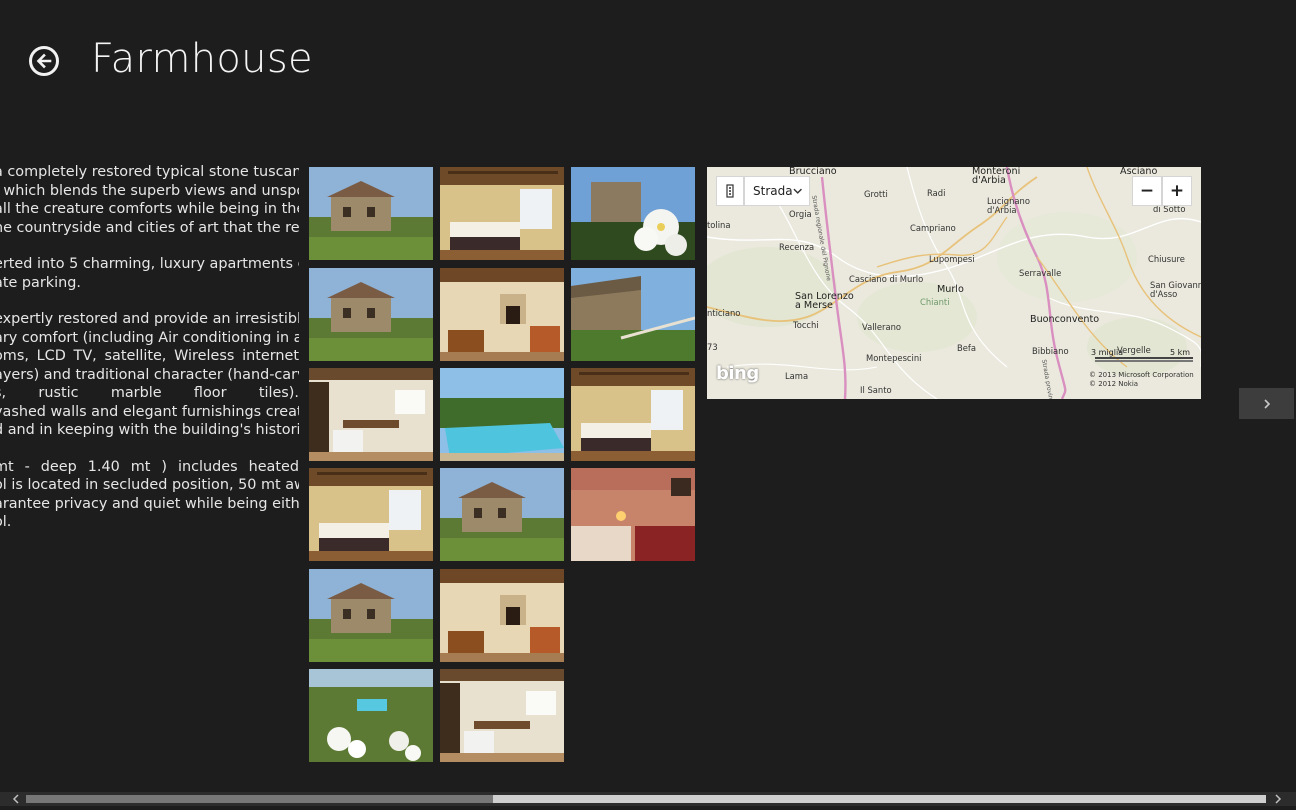 The image size is (1296, 810). Describe the element at coordinates (936, 193) in the screenshot. I see `map-place-label: Radi` at that location.